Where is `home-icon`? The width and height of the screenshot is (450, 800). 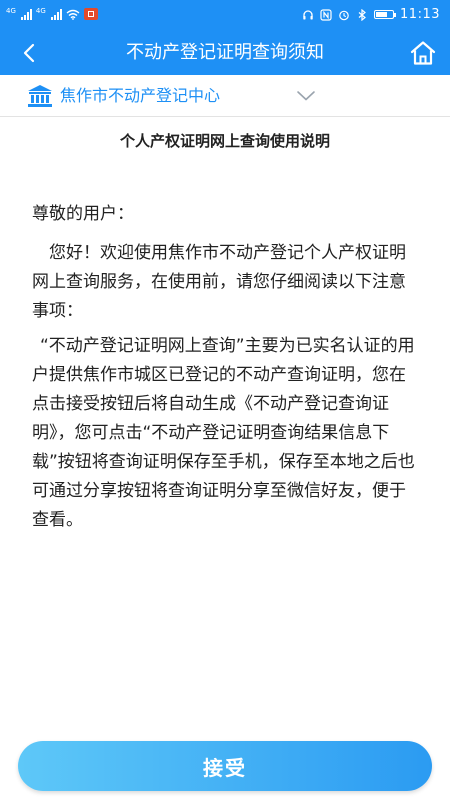
home-icon is located at coordinates (423, 53).